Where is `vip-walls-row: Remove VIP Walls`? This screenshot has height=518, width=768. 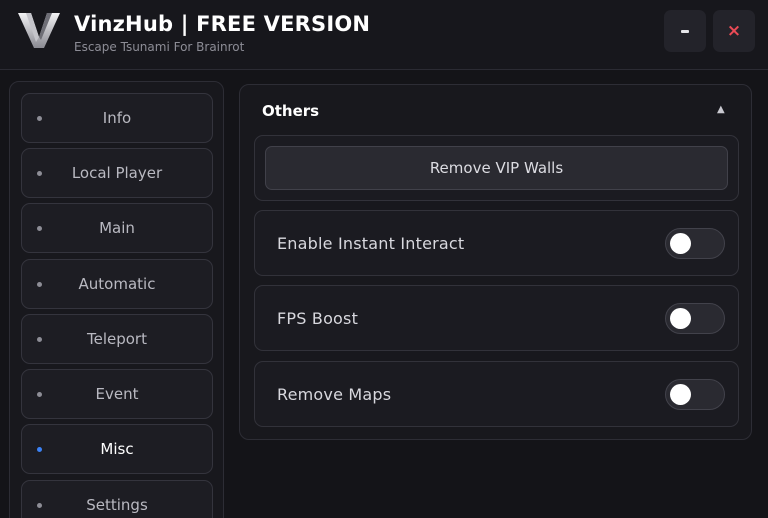
vip-walls-row: Remove VIP Walls is located at coordinates (496, 168).